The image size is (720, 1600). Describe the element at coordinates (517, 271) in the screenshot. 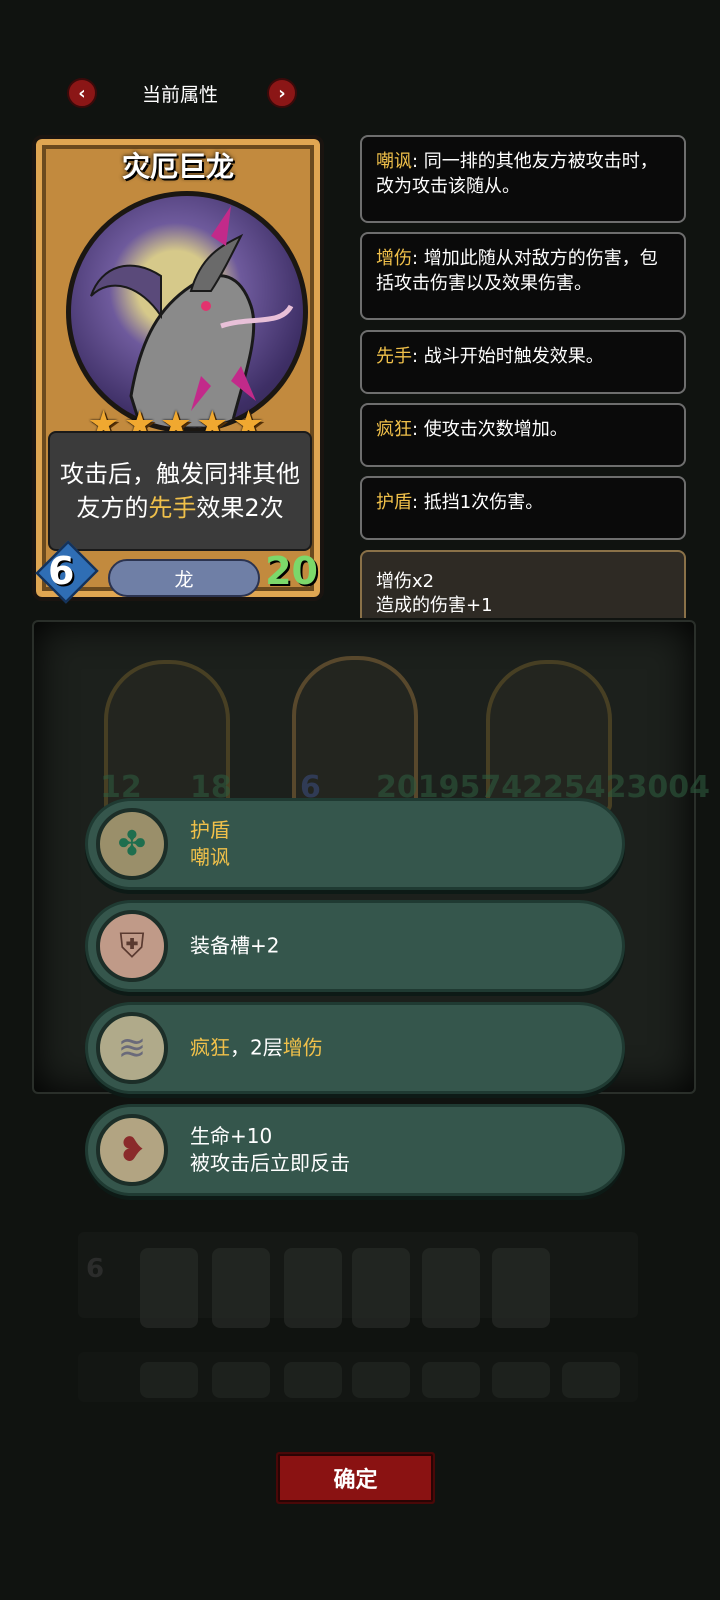

I see `keyword-text: : 增加此随从对敌方的伤害，包括攻击伤害以及效果伤害。` at that location.